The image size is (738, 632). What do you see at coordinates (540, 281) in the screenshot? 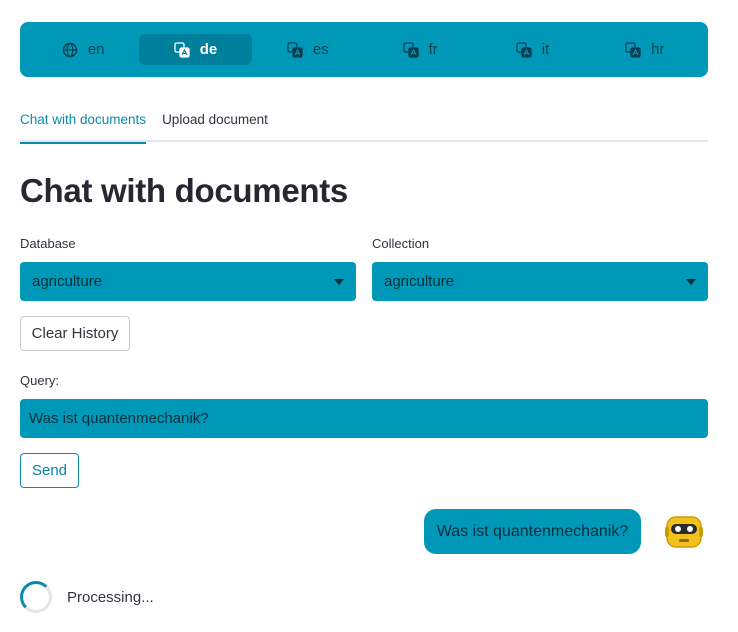
I see `collection-select: agriculture` at bounding box center [540, 281].